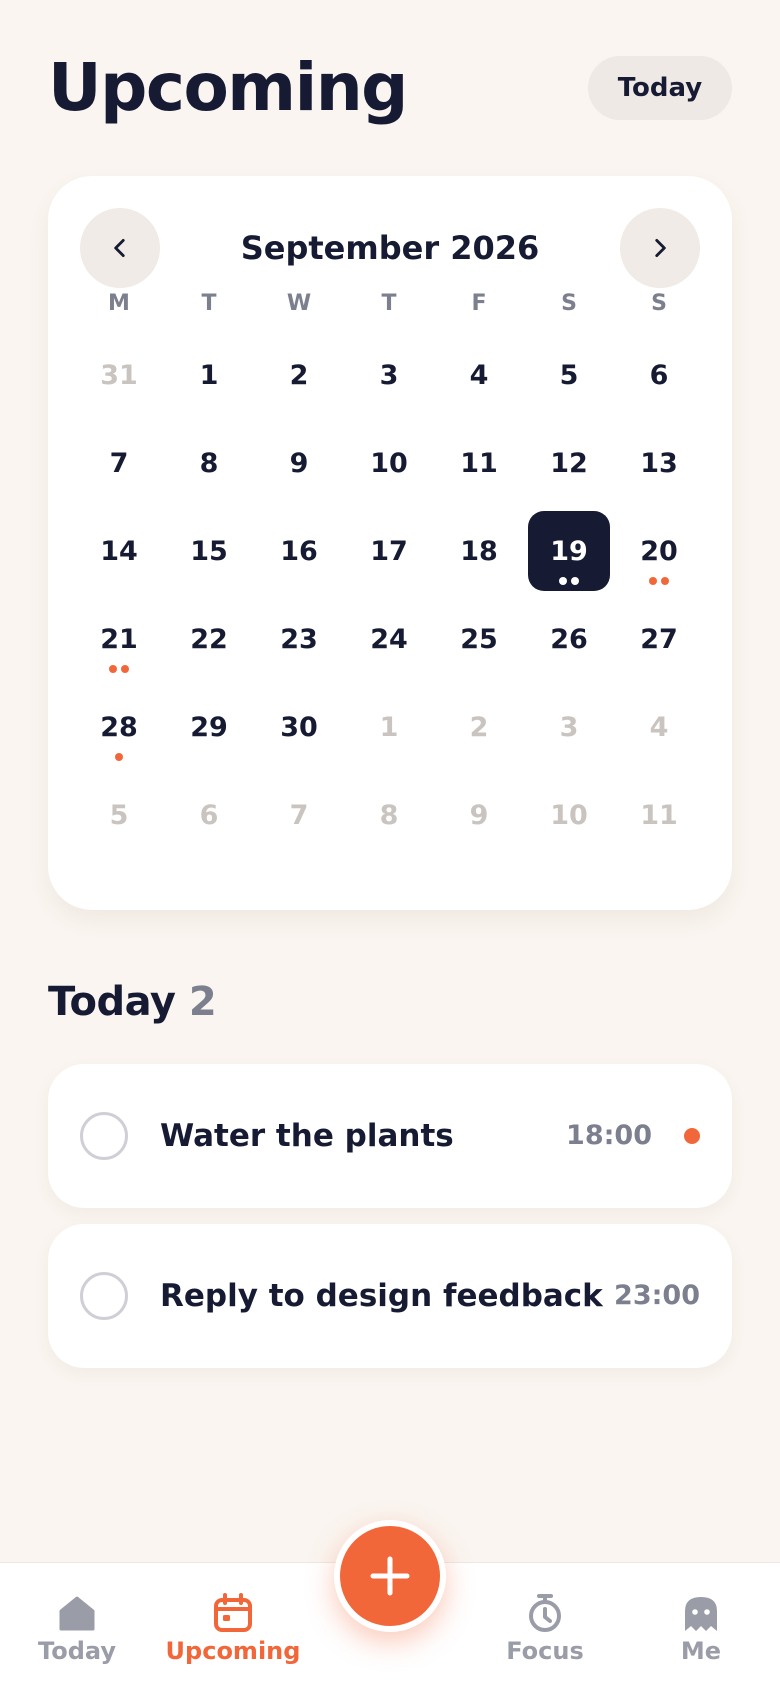  I want to click on calendar-day: 24, so click(389, 639).